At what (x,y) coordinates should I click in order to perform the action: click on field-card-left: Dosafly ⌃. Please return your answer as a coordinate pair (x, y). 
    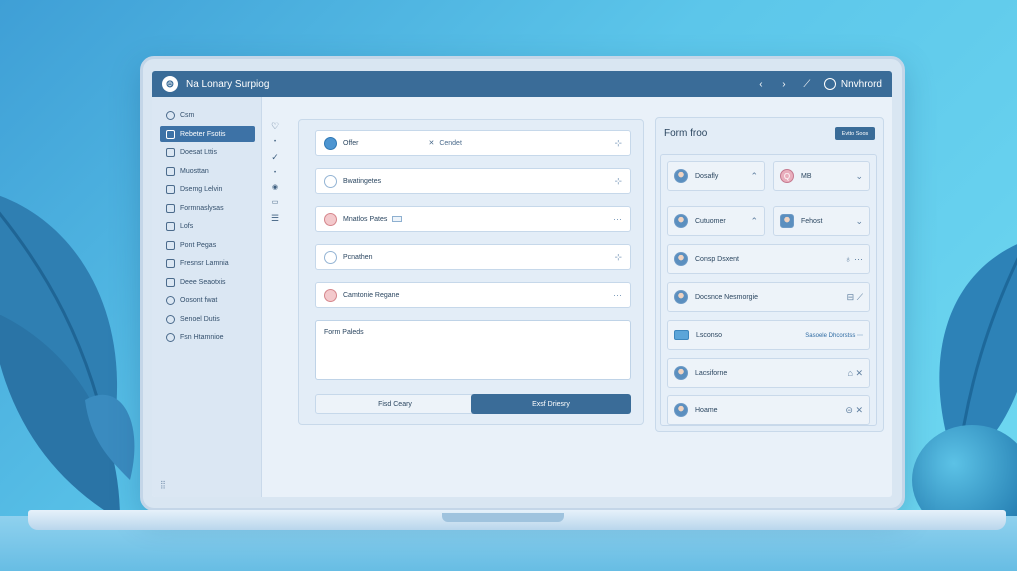
    Looking at the image, I should click on (716, 176).